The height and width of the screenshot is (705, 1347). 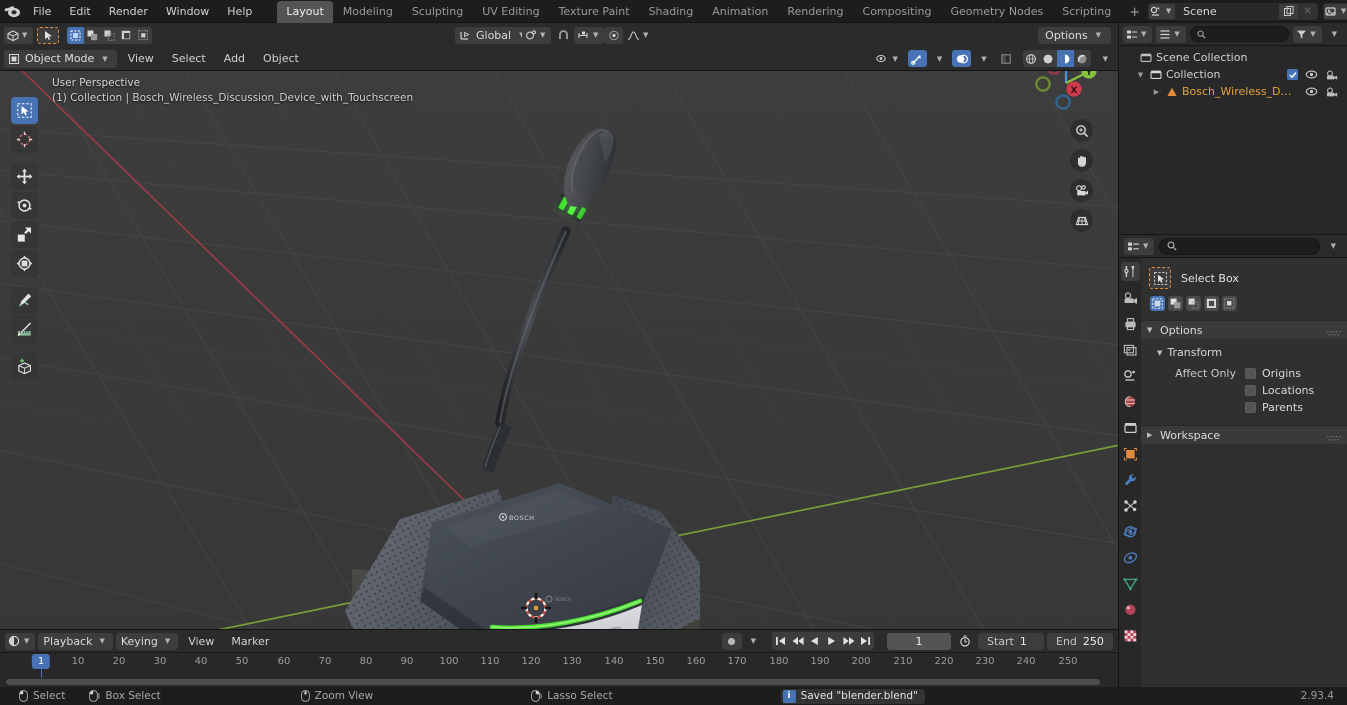 I want to click on timeline-scrollbar, so click(x=559, y=682).